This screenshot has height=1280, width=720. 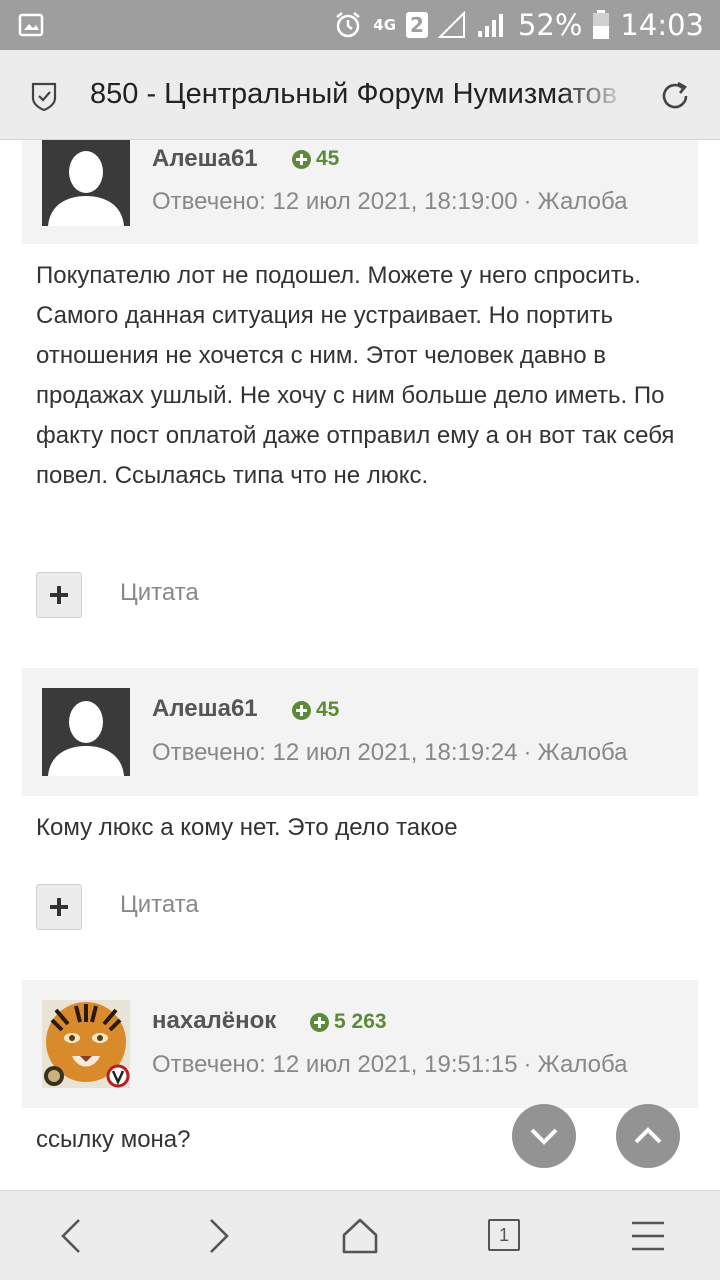 I want to click on post-meta: Отвечено: 12 июл 2021, 18:19:00 · Жалоба, so click(x=390, y=202).